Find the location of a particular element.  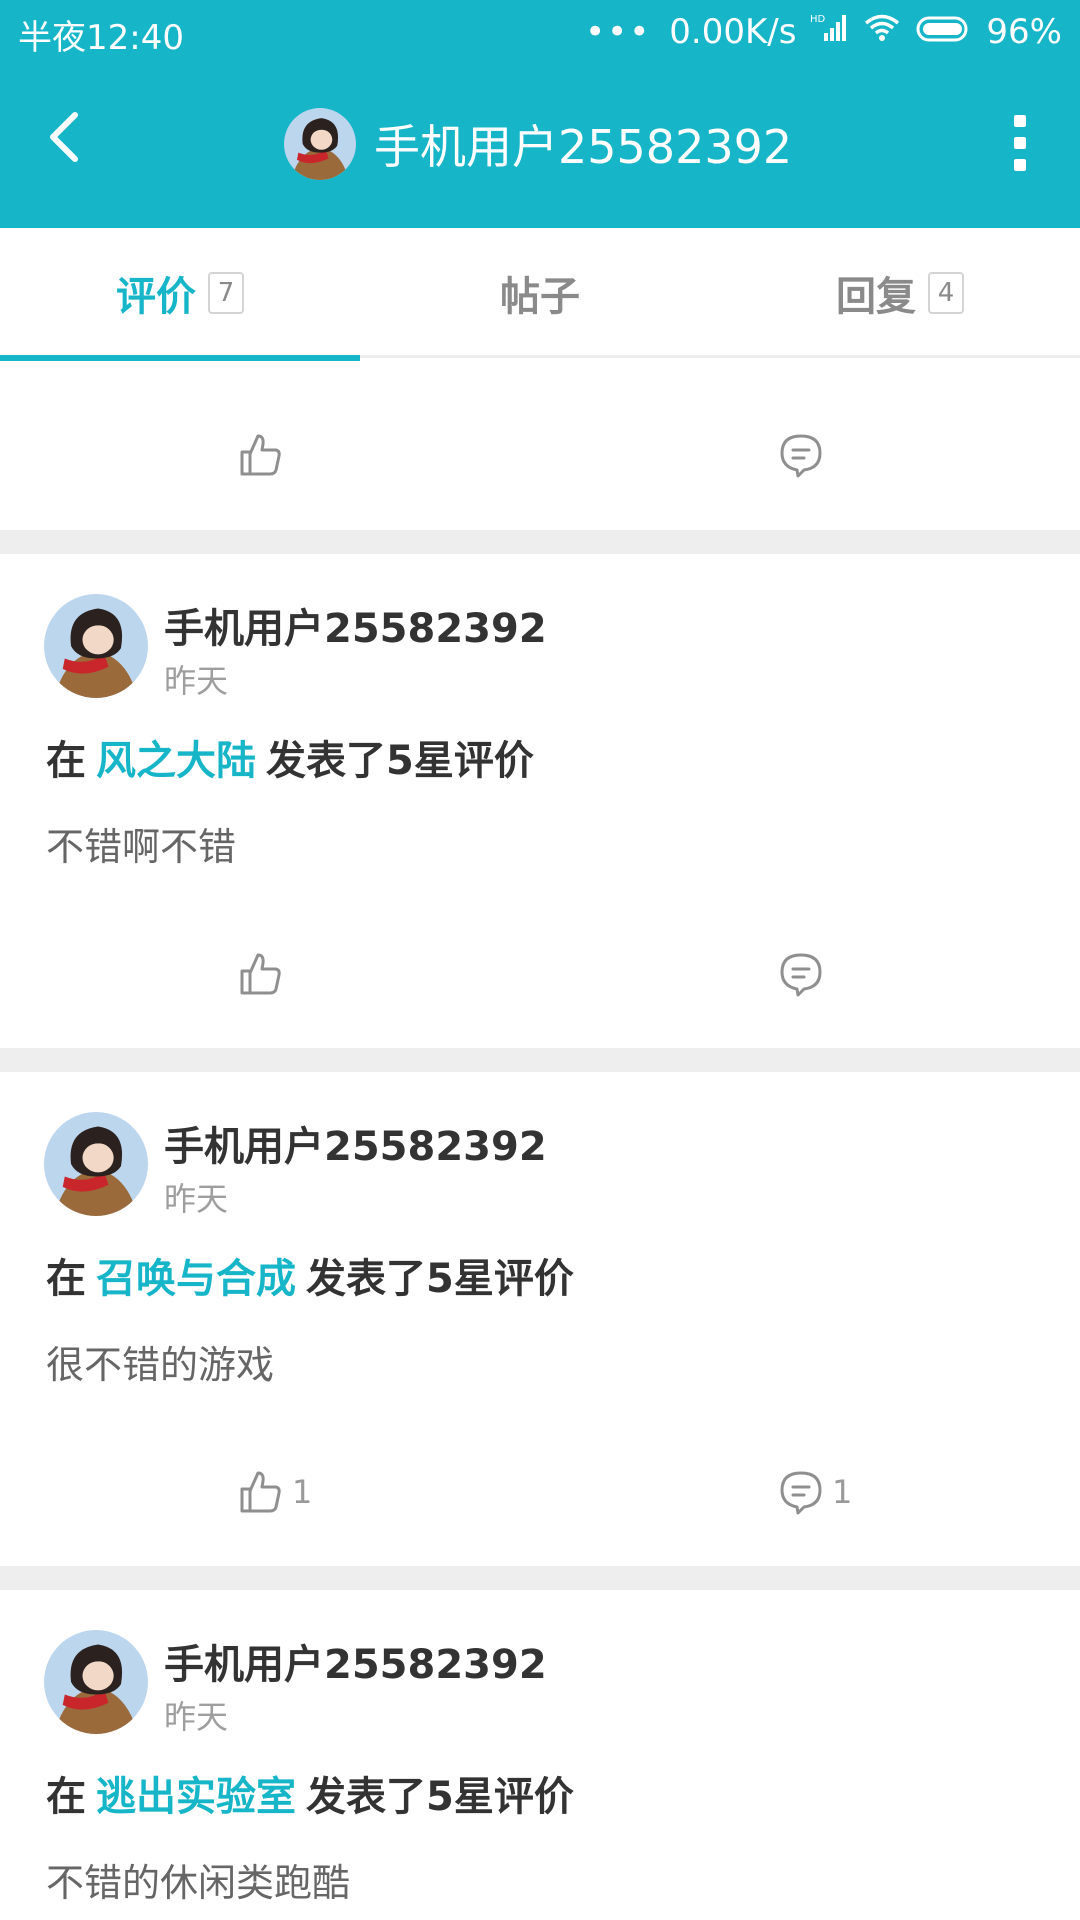

review-text: 不错的休闲类跑酷 is located at coordinates (198, 1879).